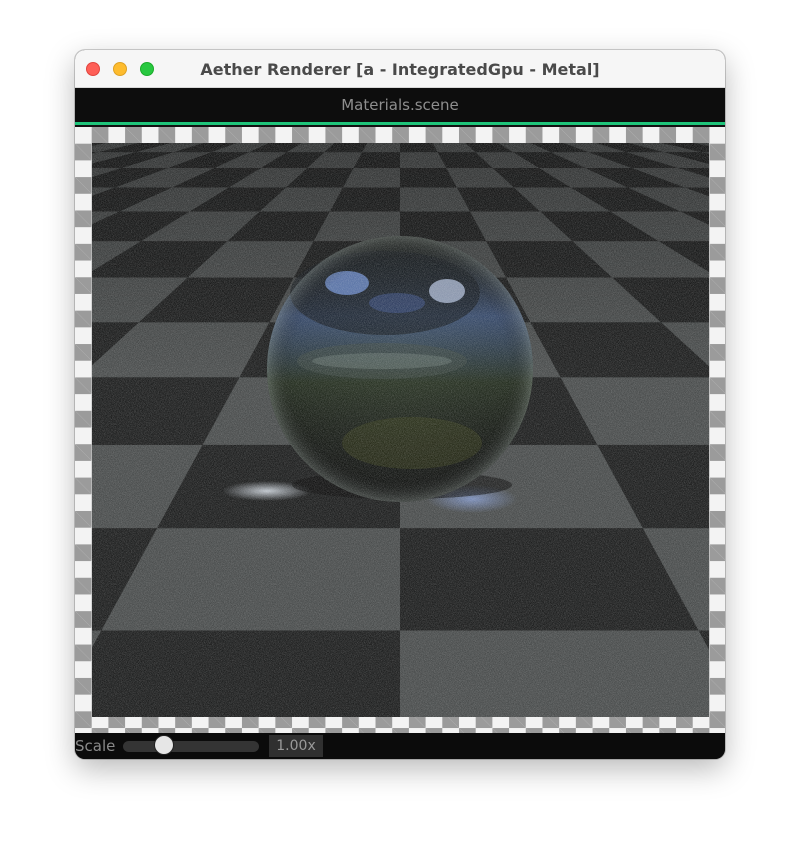  What do you see at coordinates (296, 746) in the screenshot?
I see `scale-value-field: 1.00x` at bounding box center [296, 746].